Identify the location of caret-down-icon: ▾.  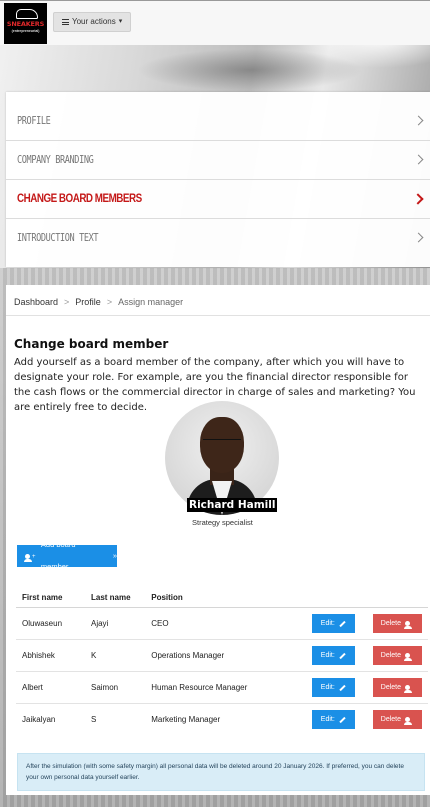
(120, 21).